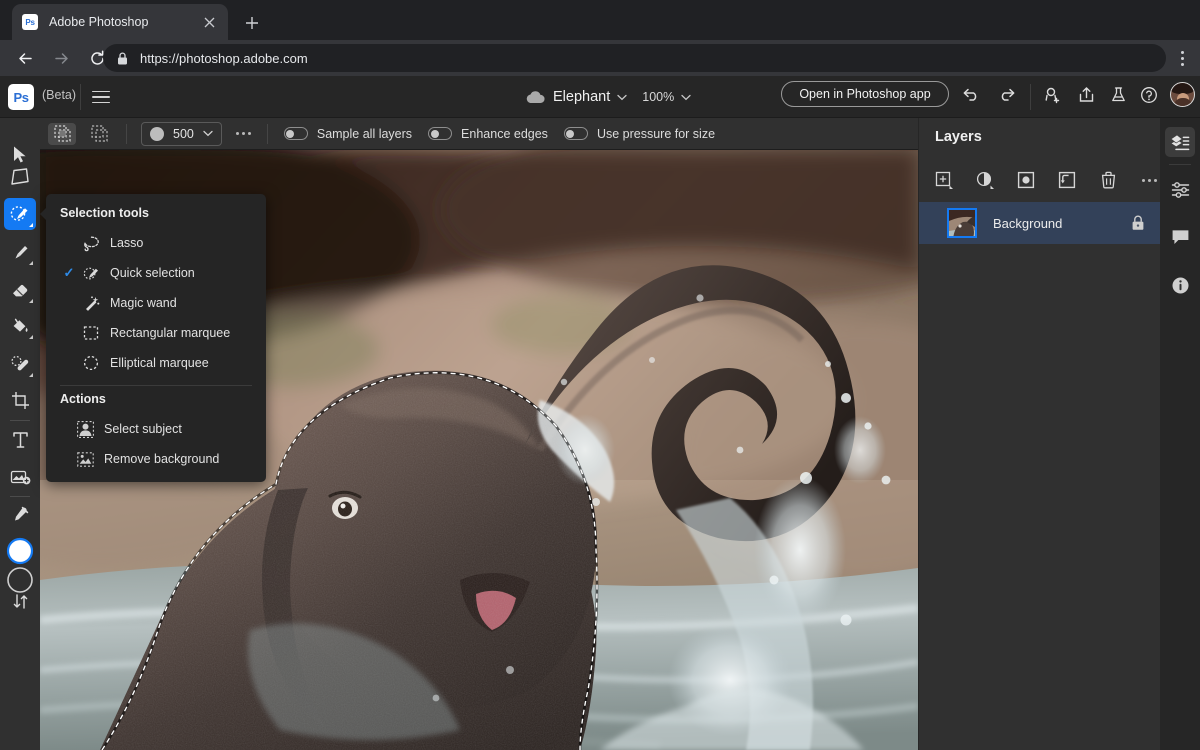  Describe the element at coordinates (20, 326) in the screenshot. I see `paint-bucket-tool` at that location.